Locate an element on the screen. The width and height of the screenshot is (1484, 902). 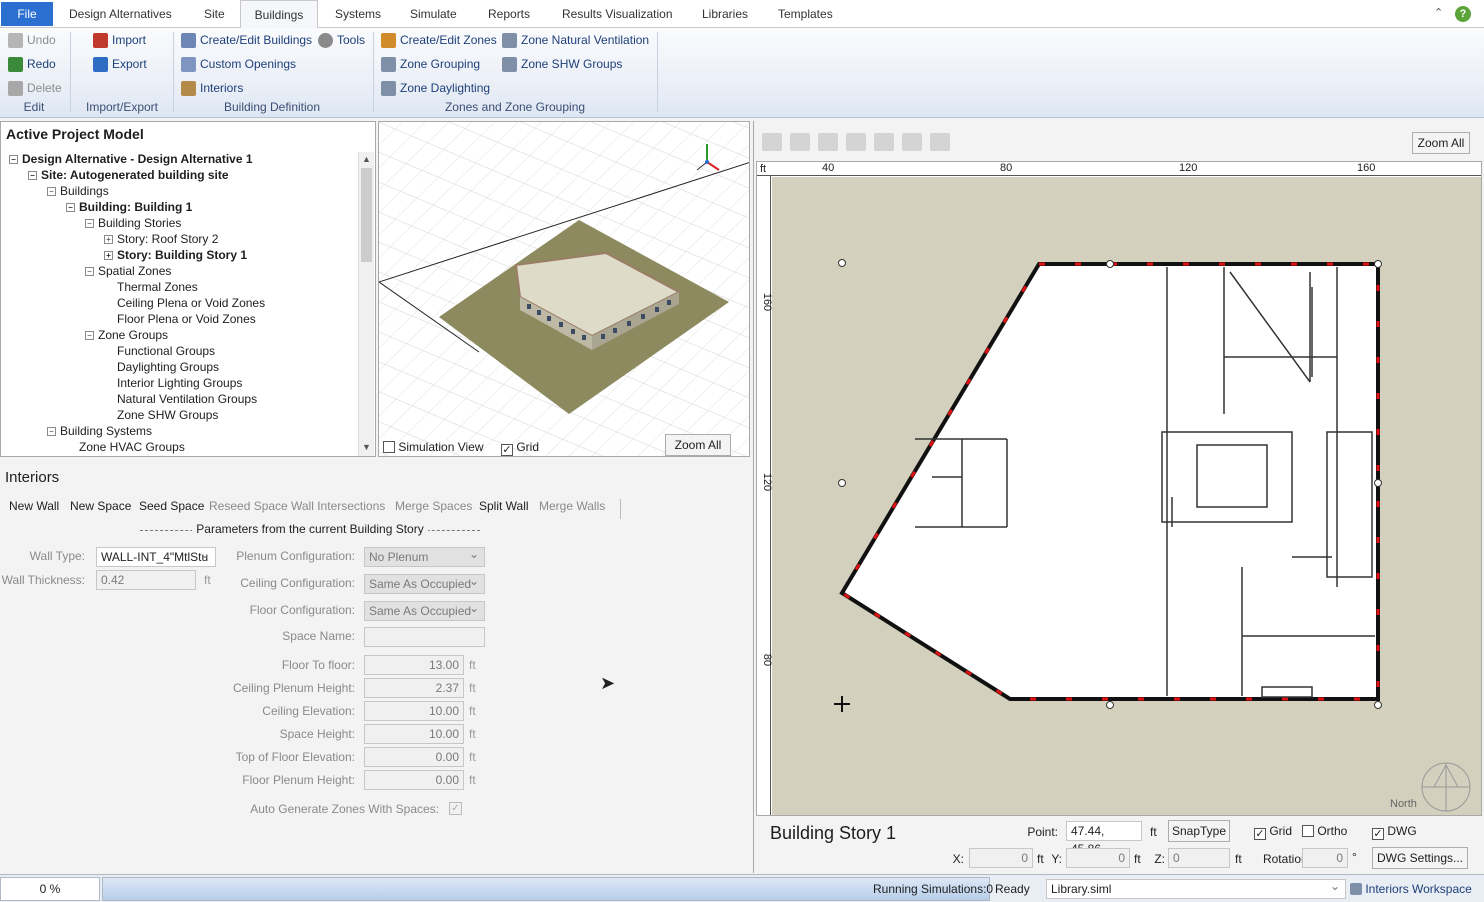
tree-node: − Zone Groups is located at coordinates (126, 335).